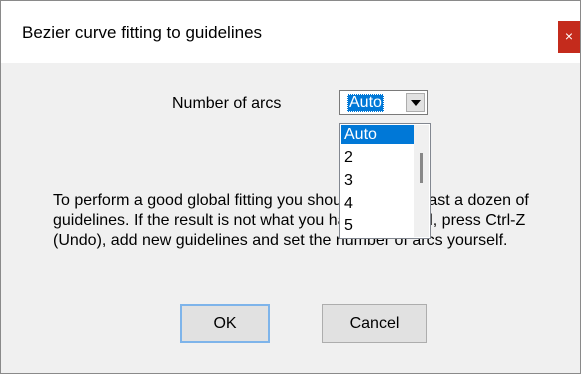 The image size is (581, 374). I want to click on option-5: 5, so click(377, 225).